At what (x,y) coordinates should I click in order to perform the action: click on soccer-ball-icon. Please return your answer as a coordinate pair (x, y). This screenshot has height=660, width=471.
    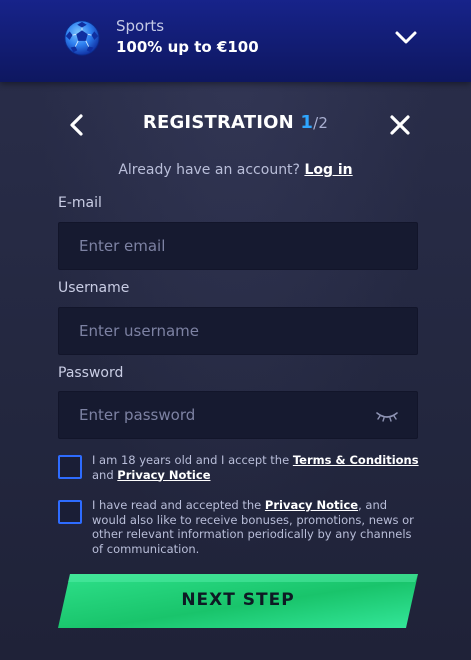
    Looking at the image, I should click on (82, 38).